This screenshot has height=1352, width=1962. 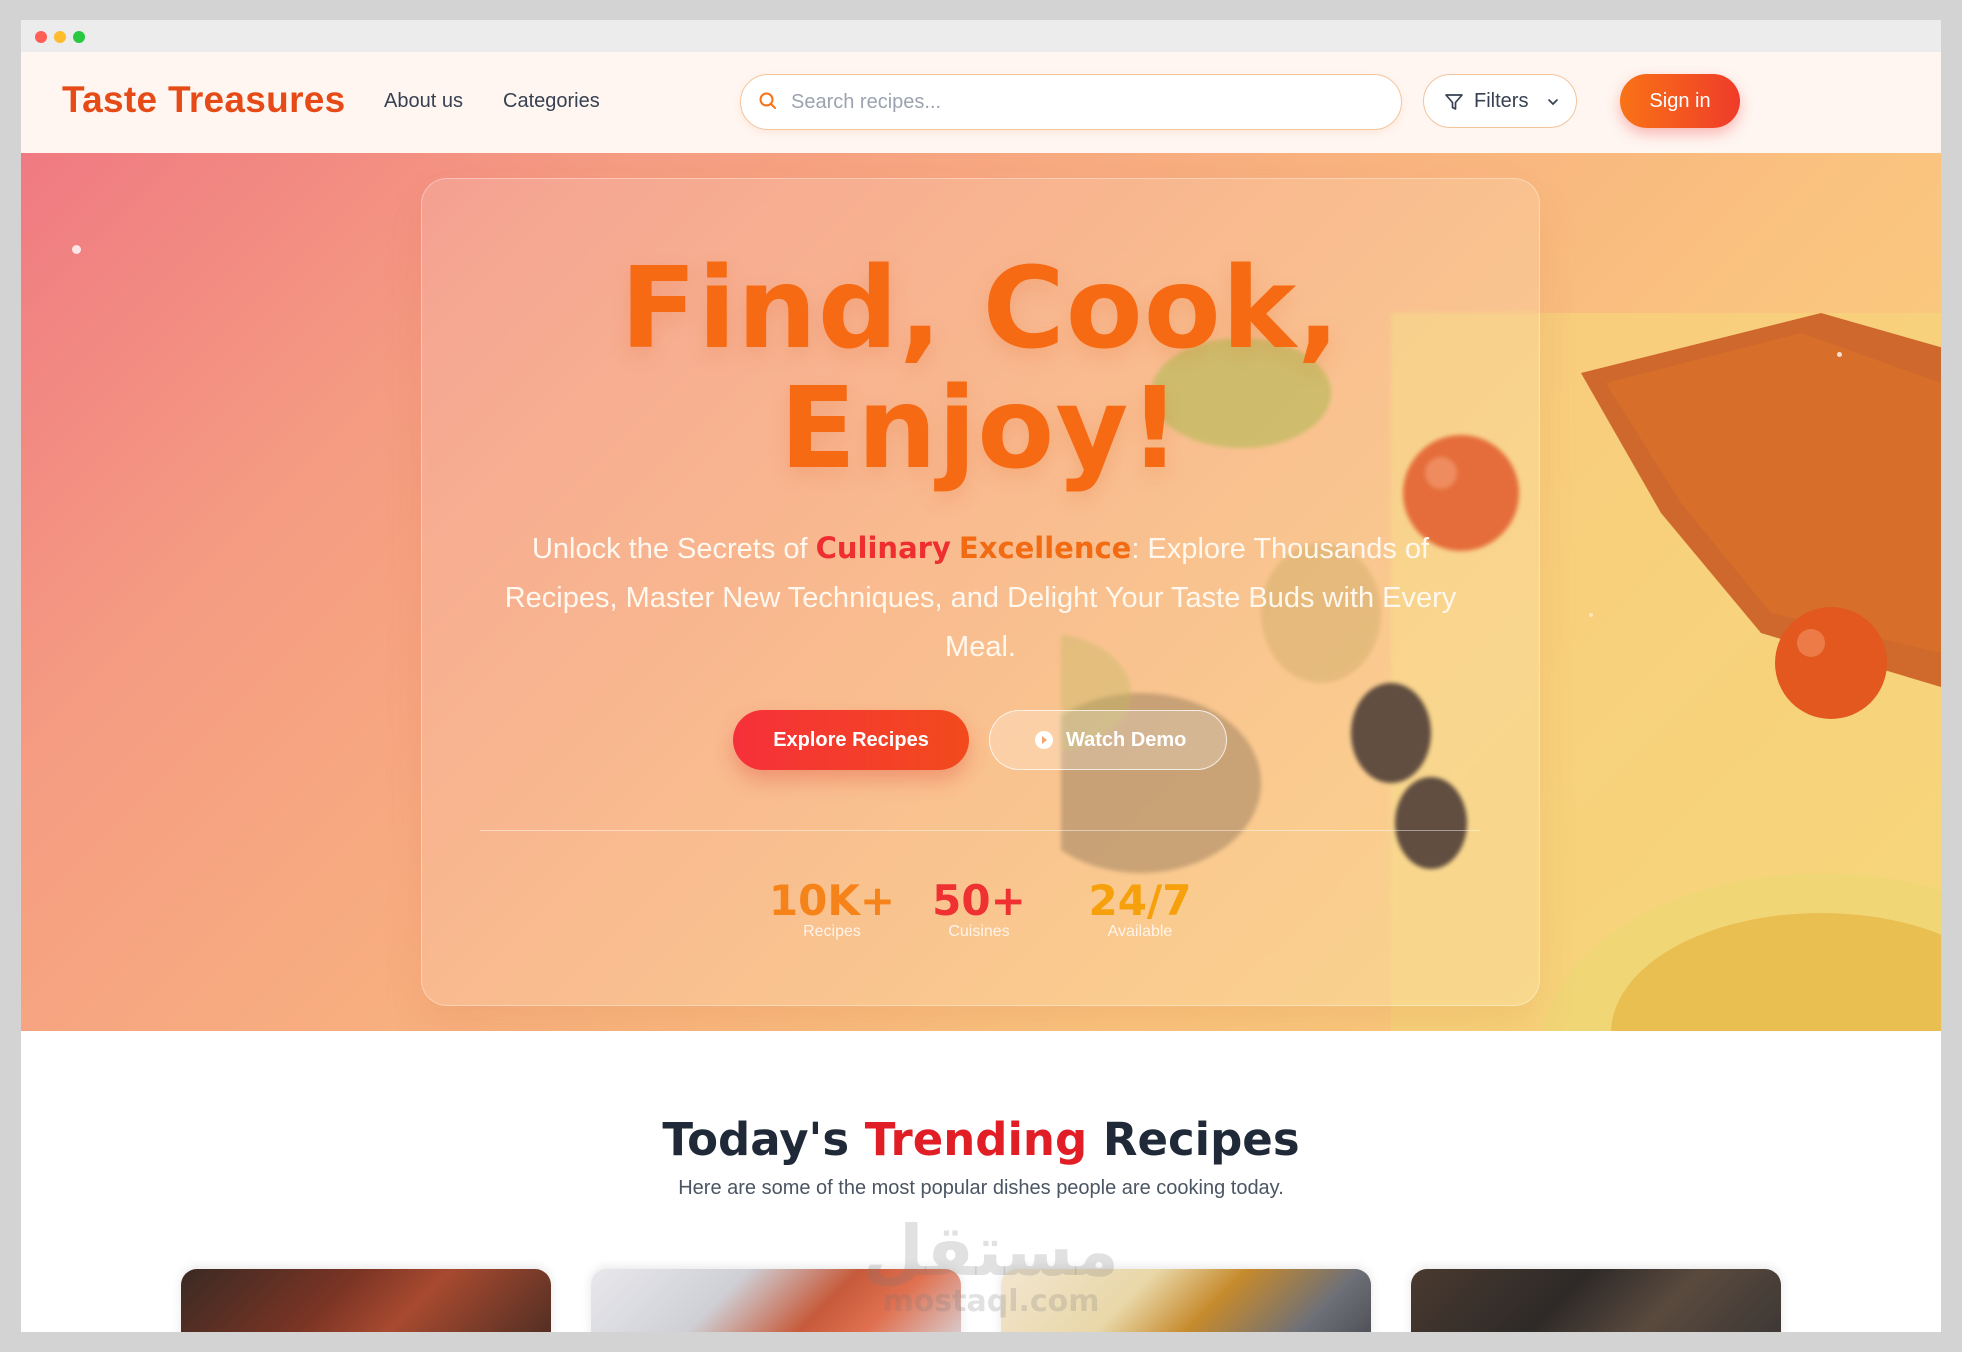 I want to click on search-bar, so click(x=1071, y=102).